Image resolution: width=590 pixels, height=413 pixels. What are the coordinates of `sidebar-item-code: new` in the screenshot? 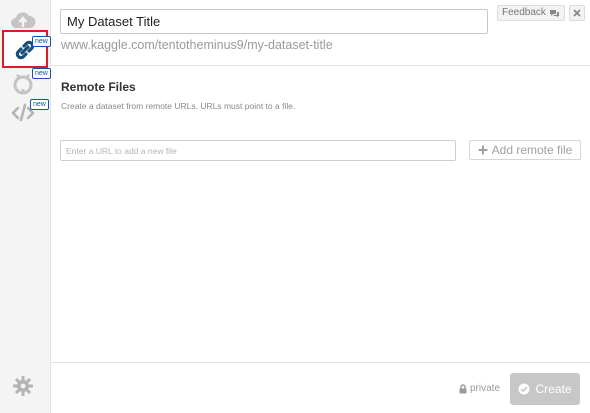 It's located at (25, 112).